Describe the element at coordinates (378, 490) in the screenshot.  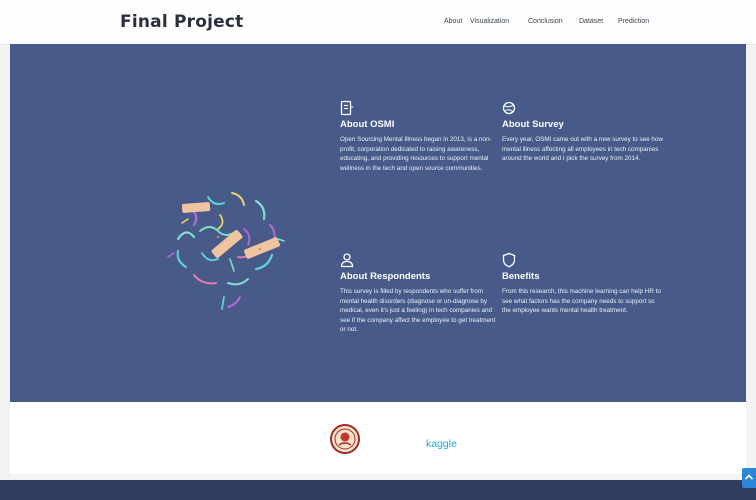
I see `footer-bar` at that location.